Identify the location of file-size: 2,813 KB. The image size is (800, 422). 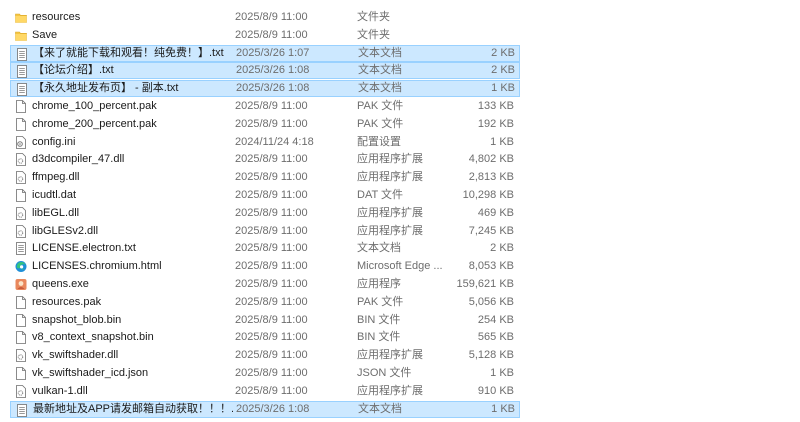
(491, 177).